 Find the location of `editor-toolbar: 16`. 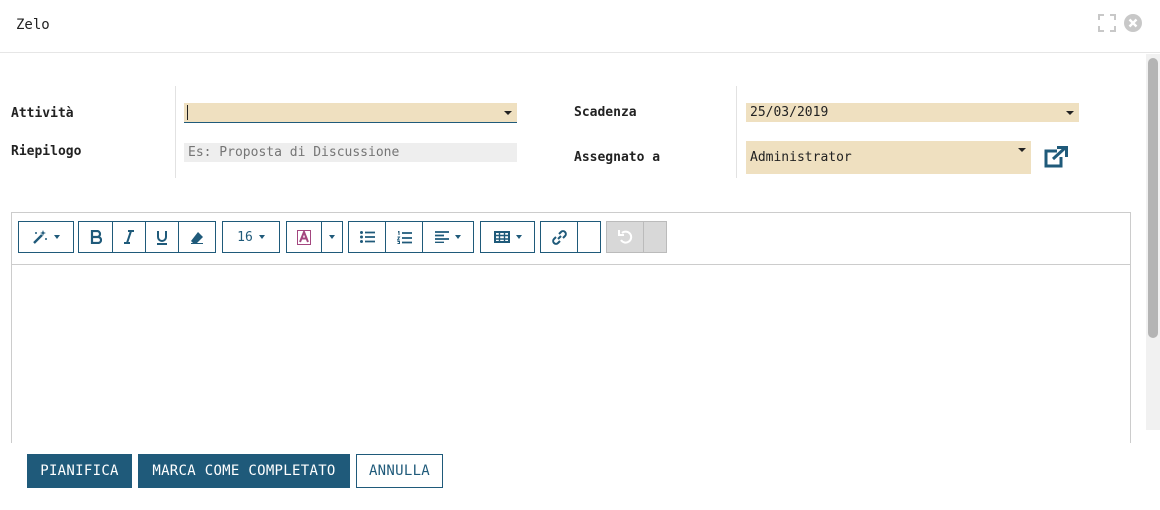

editor-toolbar: 16 is located at coordinates (571, 239).